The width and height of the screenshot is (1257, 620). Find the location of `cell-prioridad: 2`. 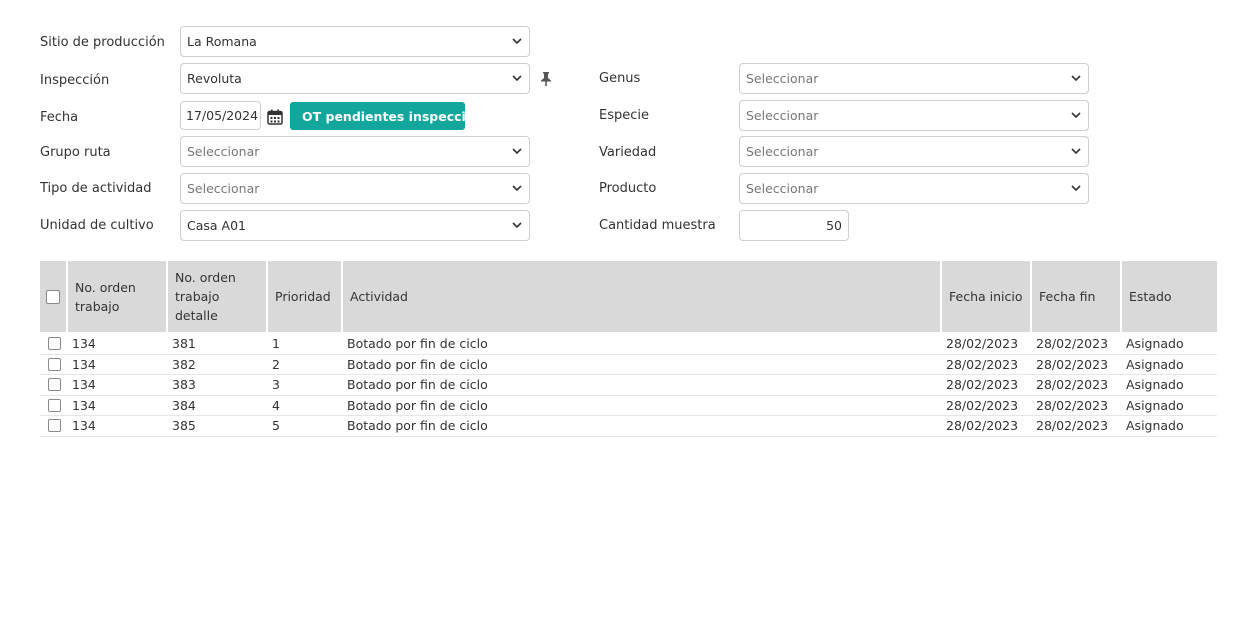

cell-prioridad: 2 is located at coordinates (276, 364).